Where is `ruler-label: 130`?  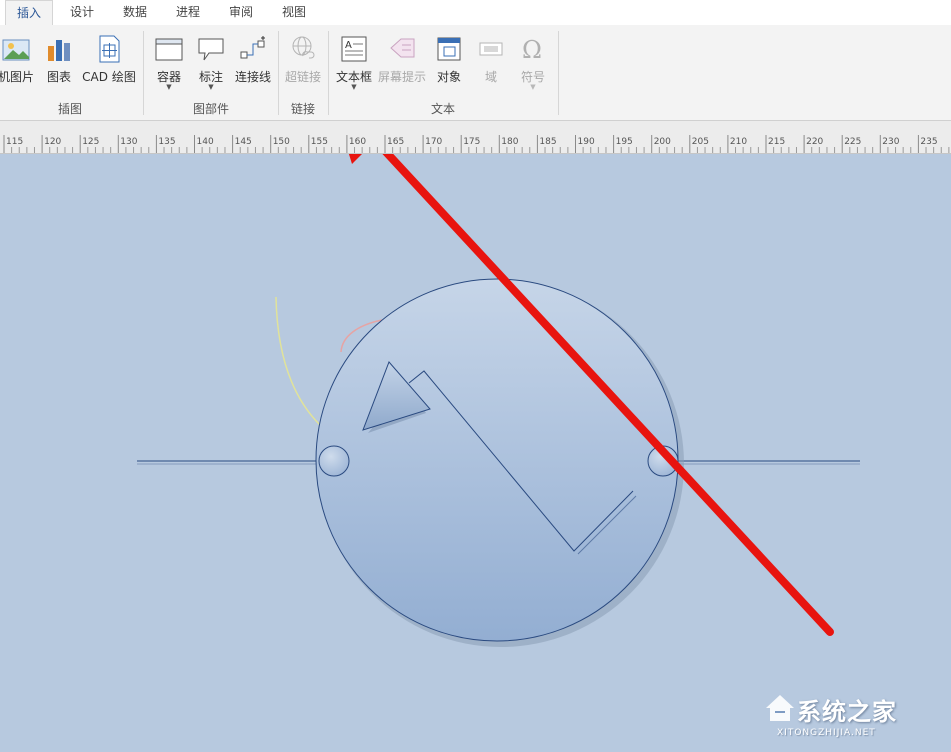 ruler-label: 130 is located at coordinates (129, 142).